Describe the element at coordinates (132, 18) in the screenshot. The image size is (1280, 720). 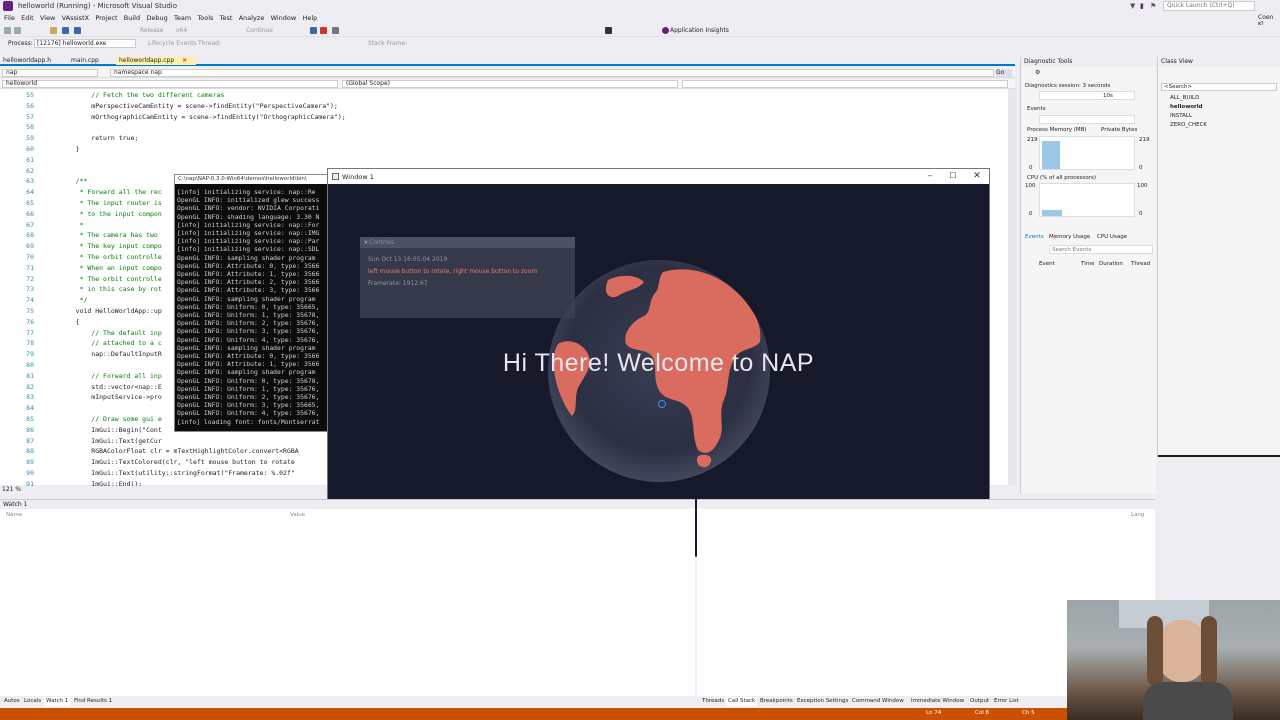
I see `menu-build: Build` at that location.